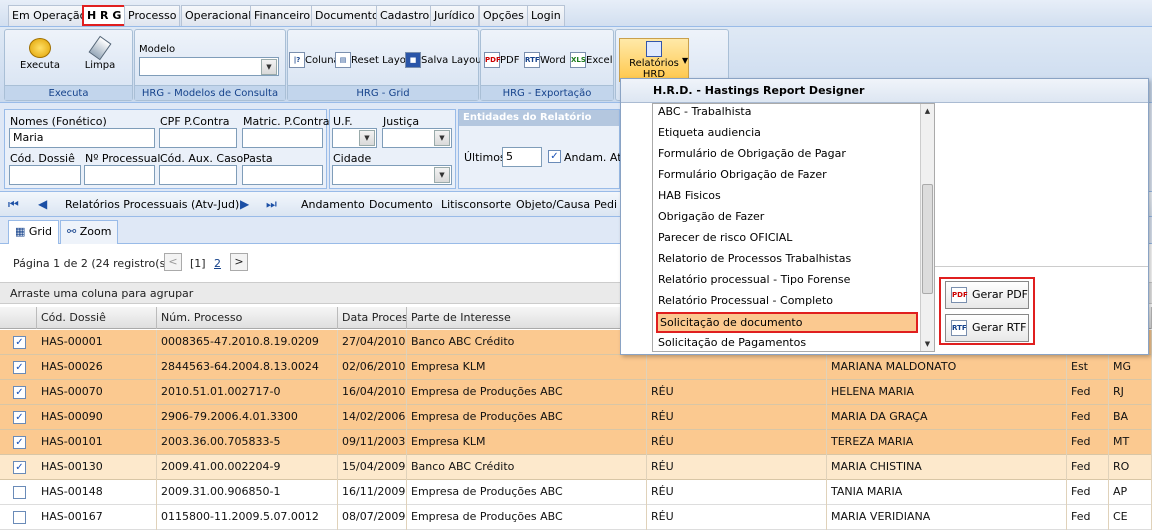 The width and height of the screenshot is (1152, 530). I want to click on report-list-scrollbar: ▲ ▼, so click(927, 227).